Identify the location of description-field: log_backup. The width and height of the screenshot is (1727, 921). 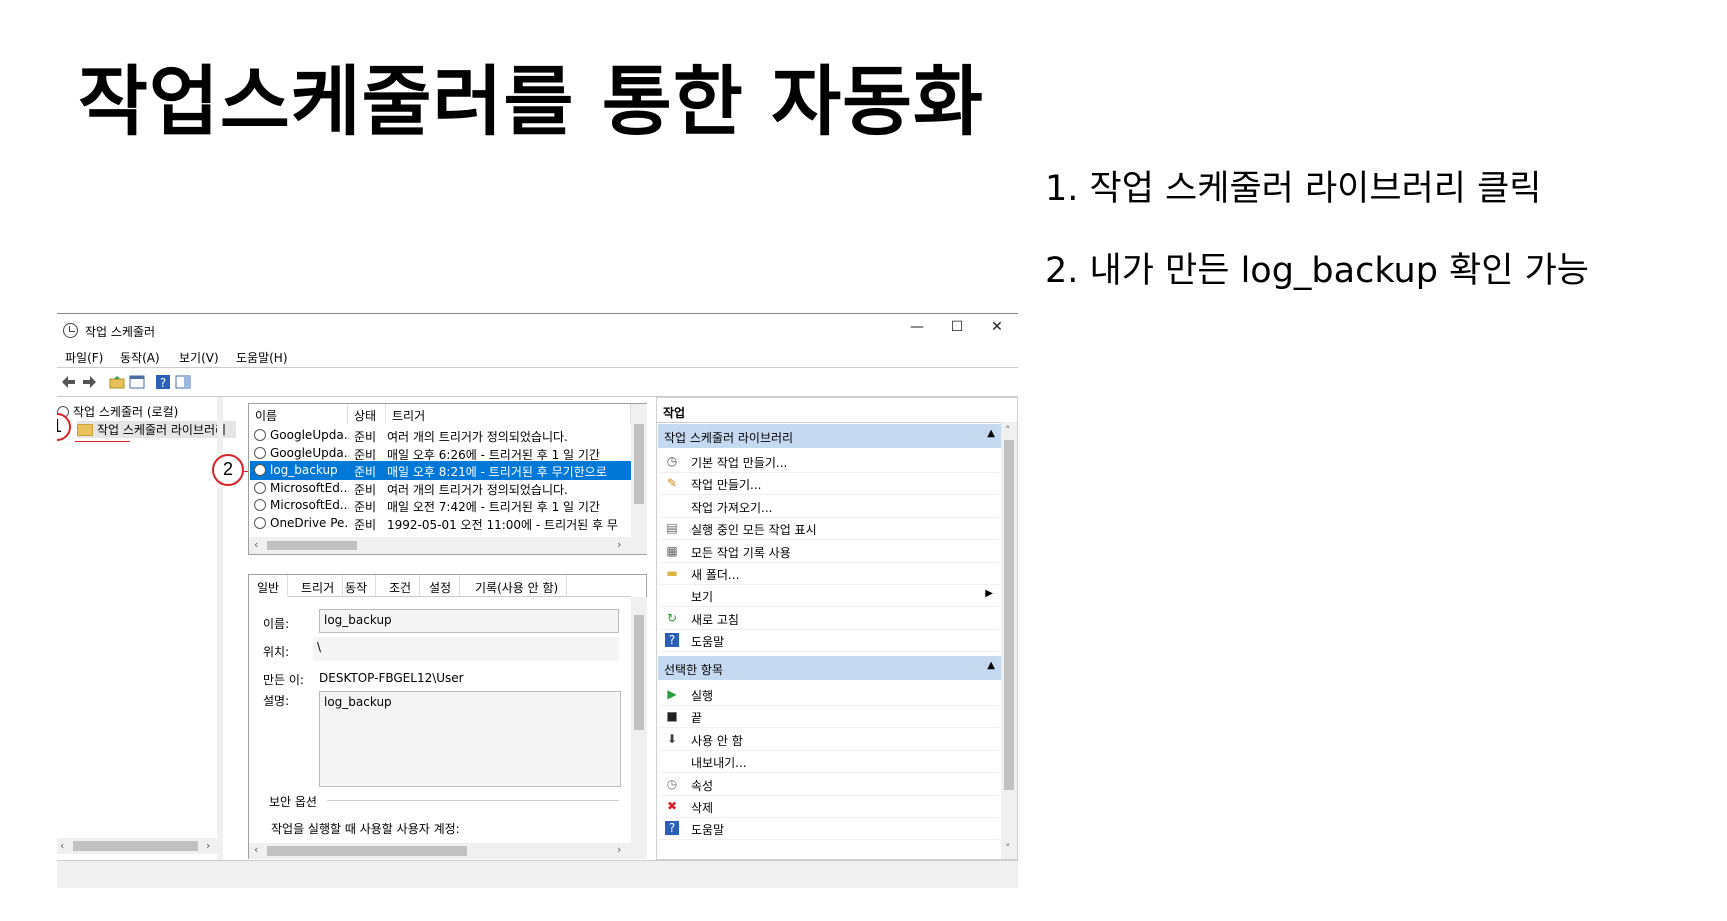
(470, 739).